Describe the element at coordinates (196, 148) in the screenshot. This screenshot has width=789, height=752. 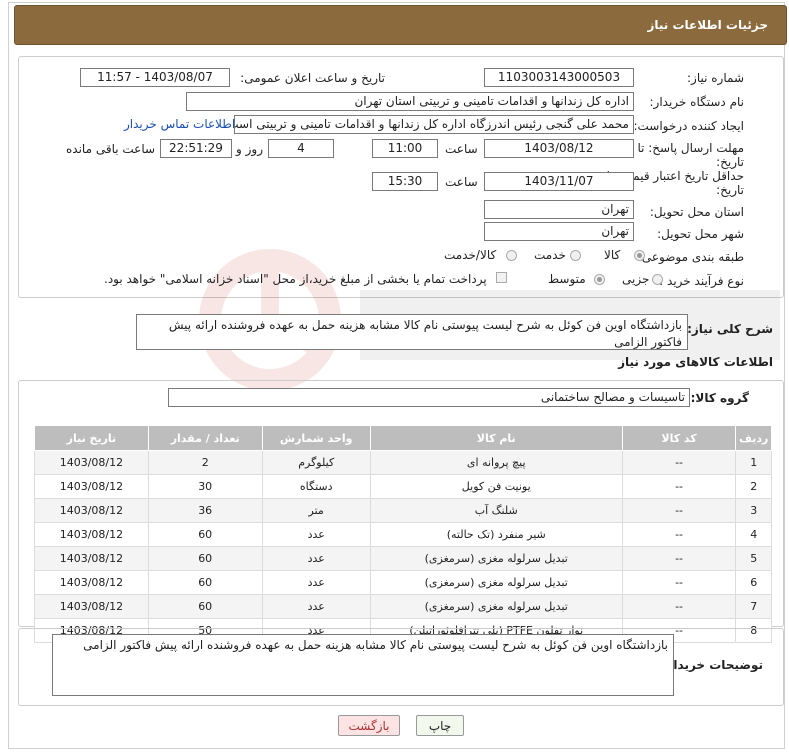
I see `remaining-time-field: 22:51:29` at that location.